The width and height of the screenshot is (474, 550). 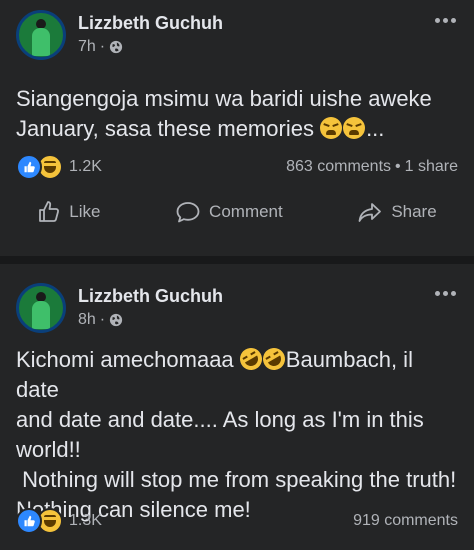 I want to click on post-header: Lizzbeth Guchuh 8h ·, so click(x=119, y=308).